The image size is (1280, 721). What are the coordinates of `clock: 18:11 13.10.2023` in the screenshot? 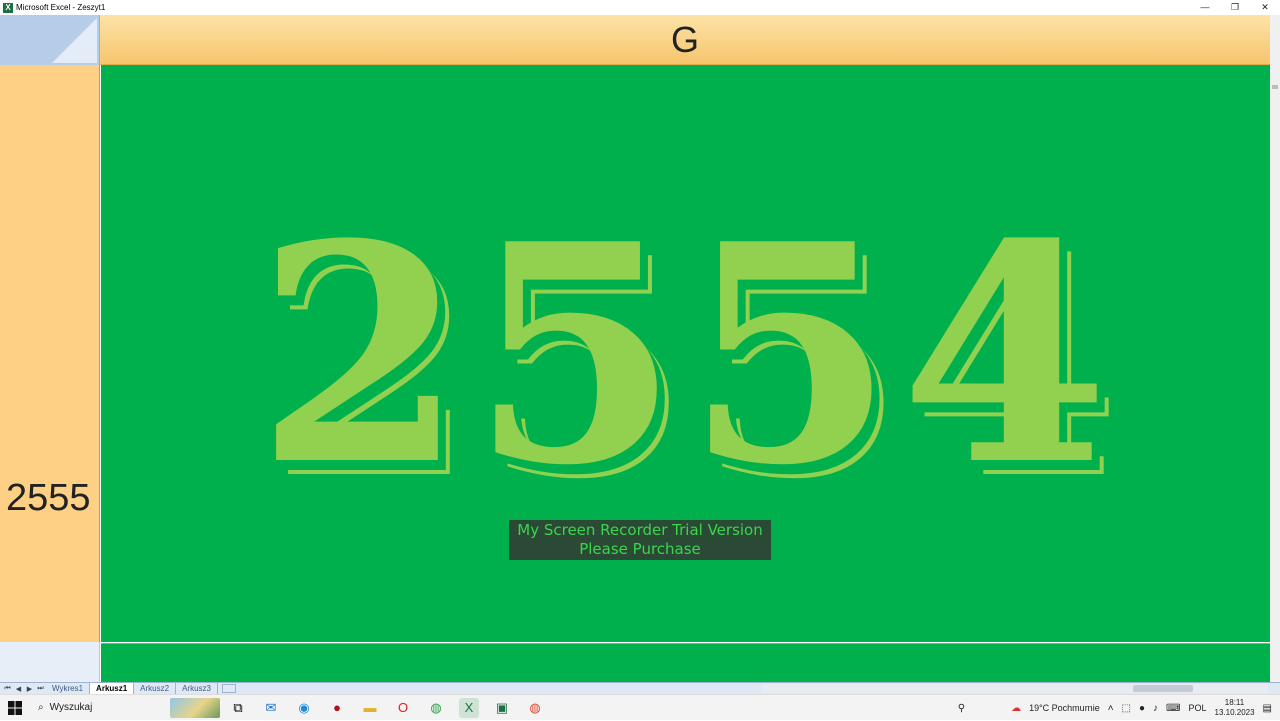 It's located at (1235, 708).